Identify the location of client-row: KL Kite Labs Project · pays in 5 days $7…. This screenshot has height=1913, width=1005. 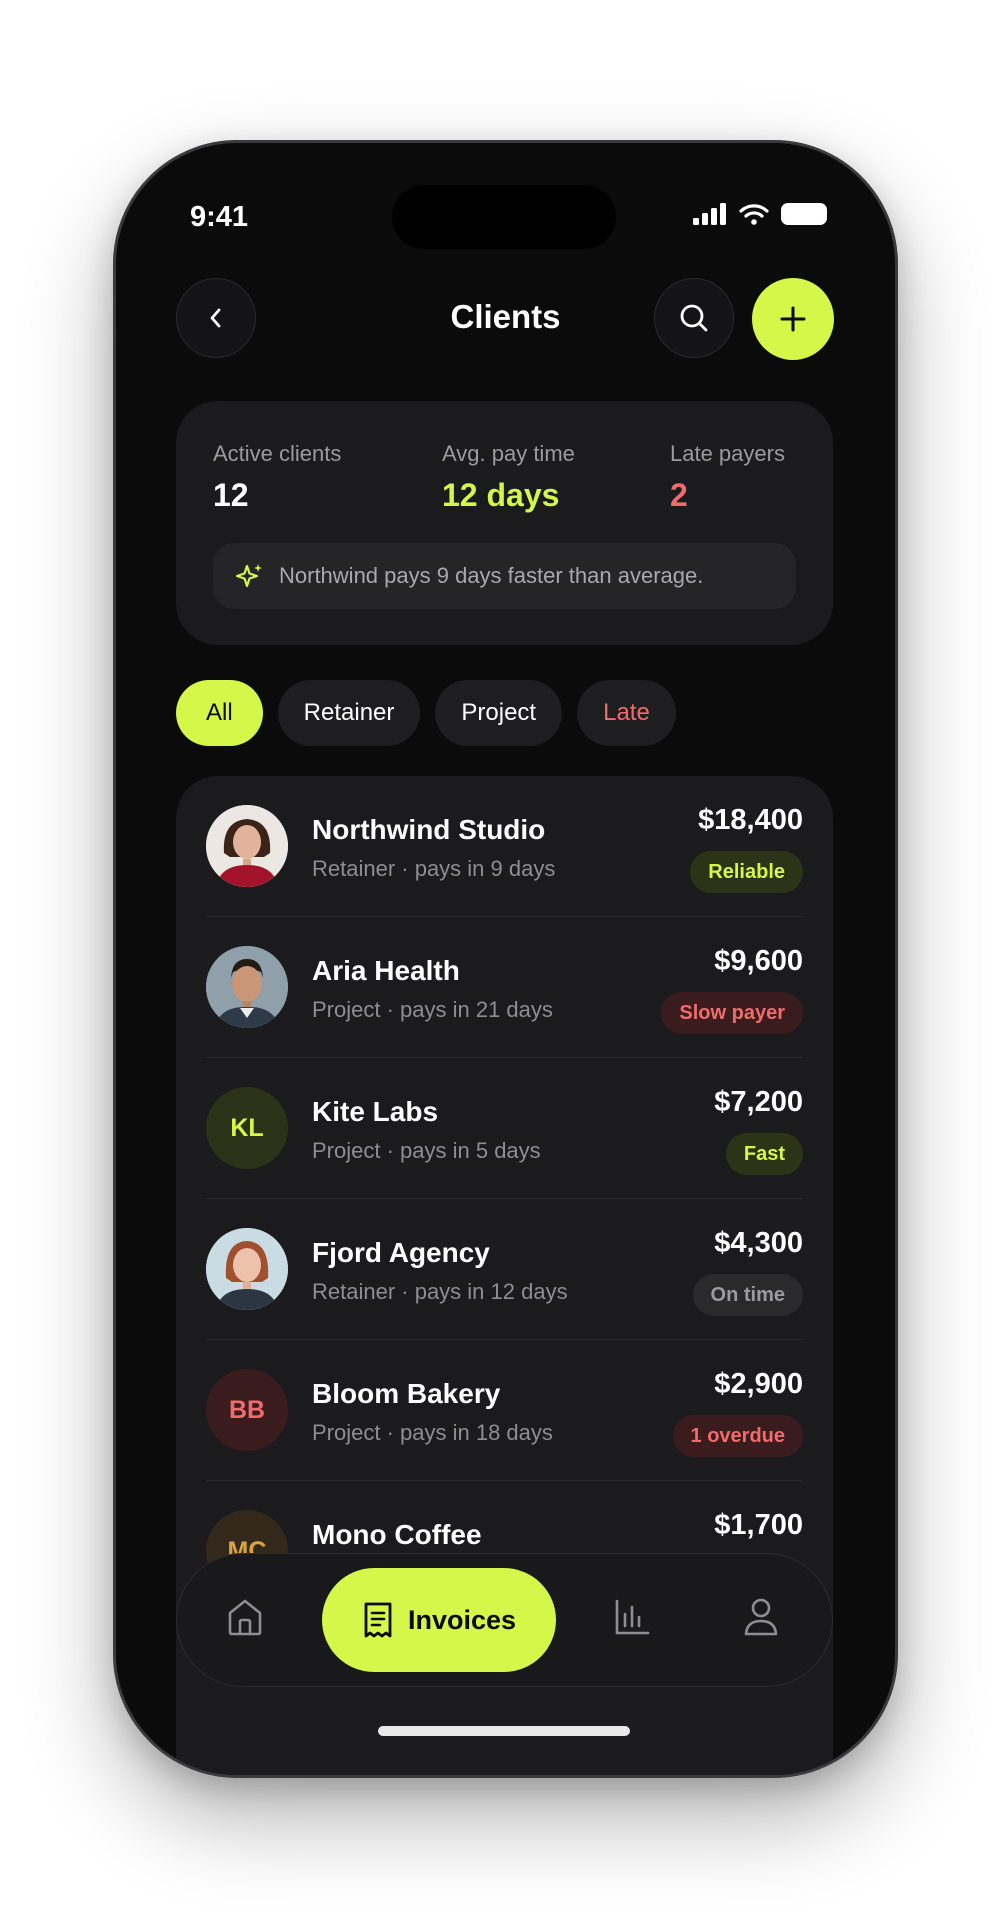
(504, 1128).